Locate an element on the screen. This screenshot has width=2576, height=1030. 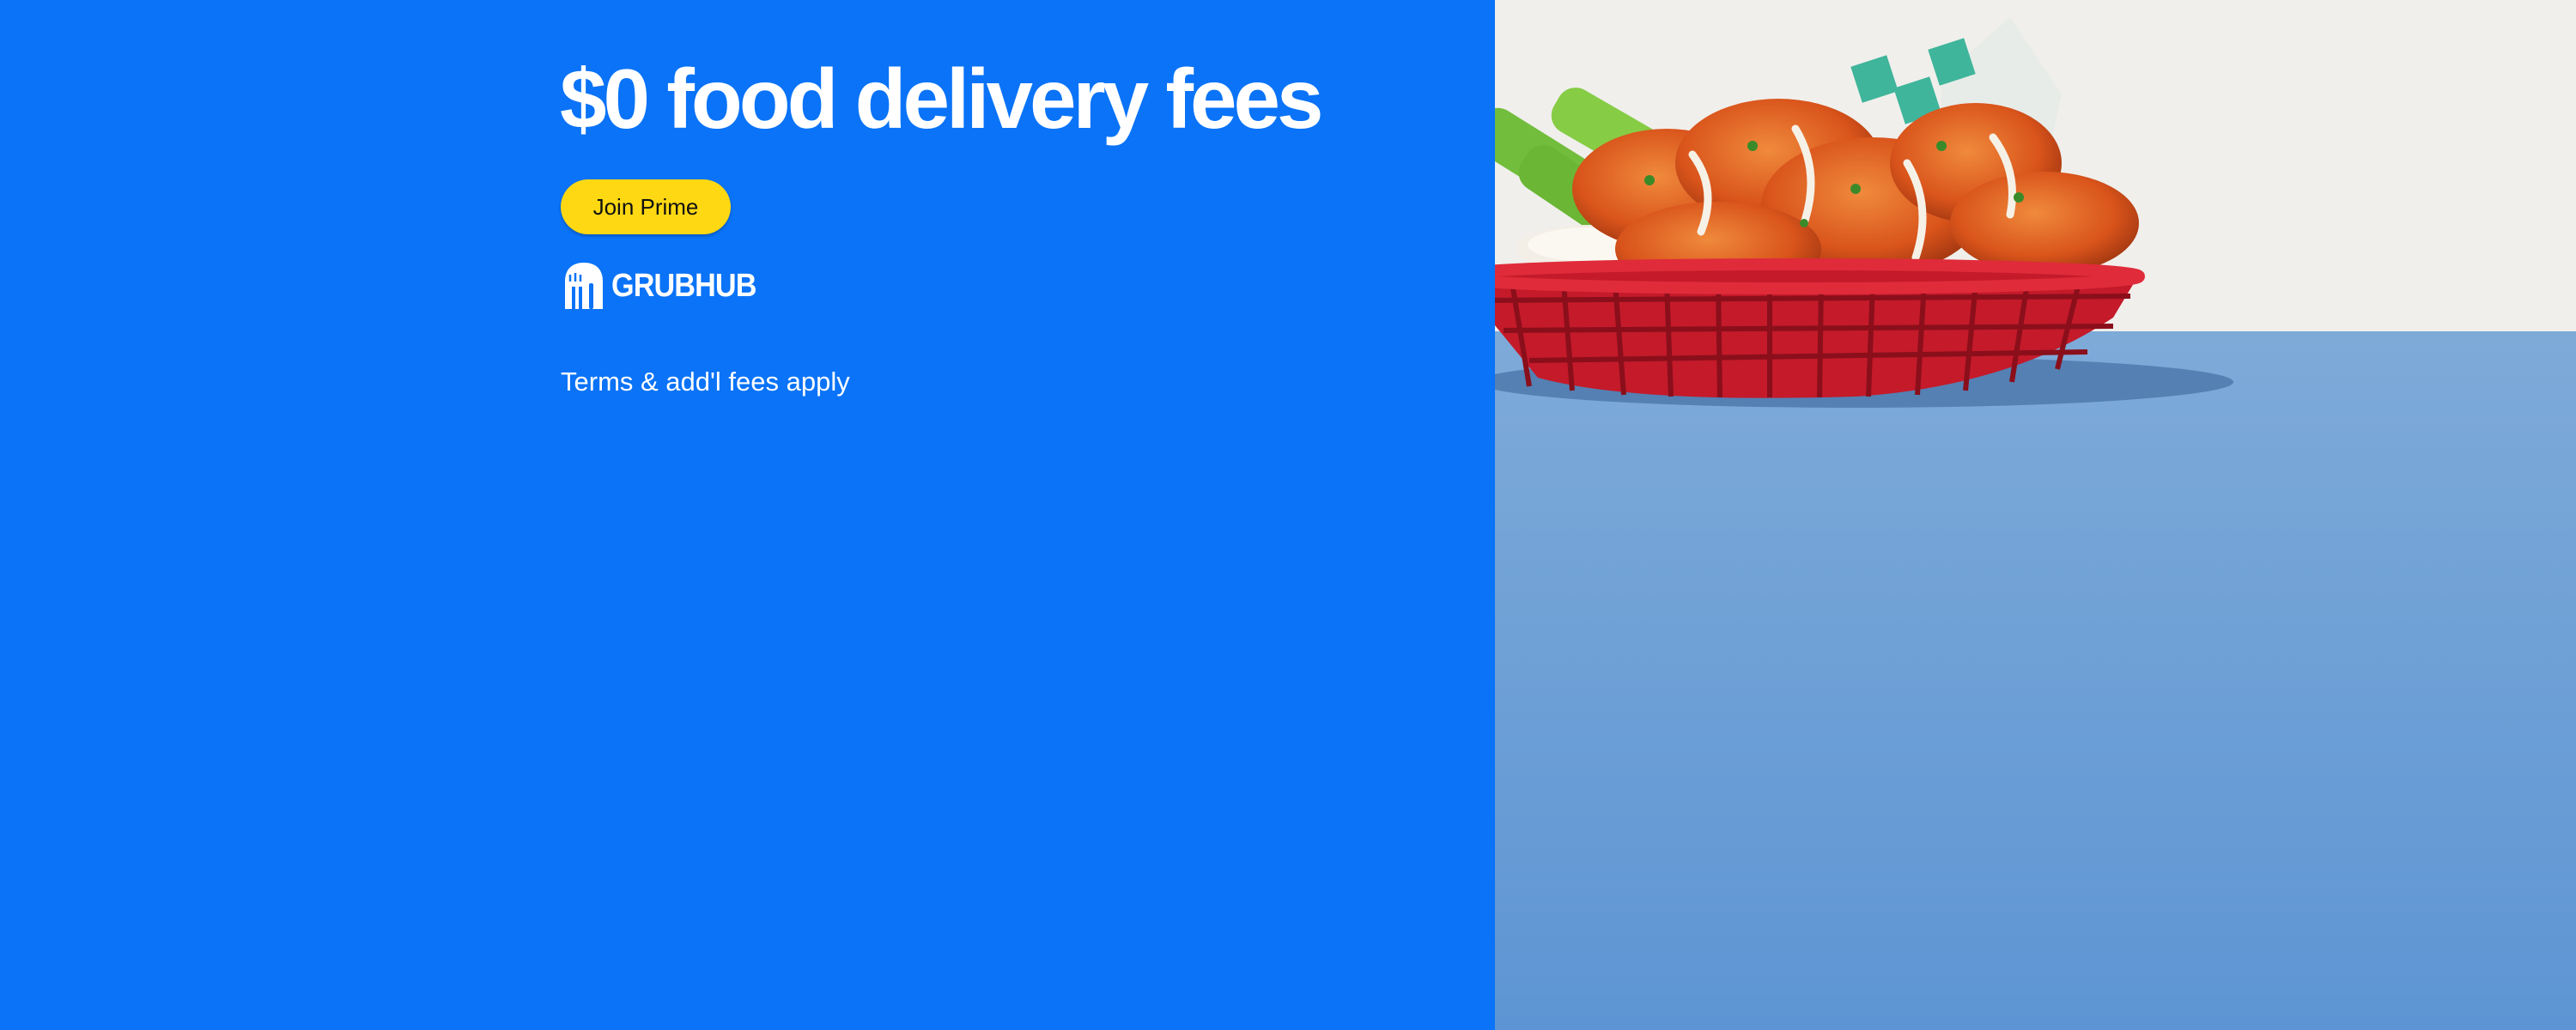
grubhub-bag-icon is located at coordinates (584, 286).